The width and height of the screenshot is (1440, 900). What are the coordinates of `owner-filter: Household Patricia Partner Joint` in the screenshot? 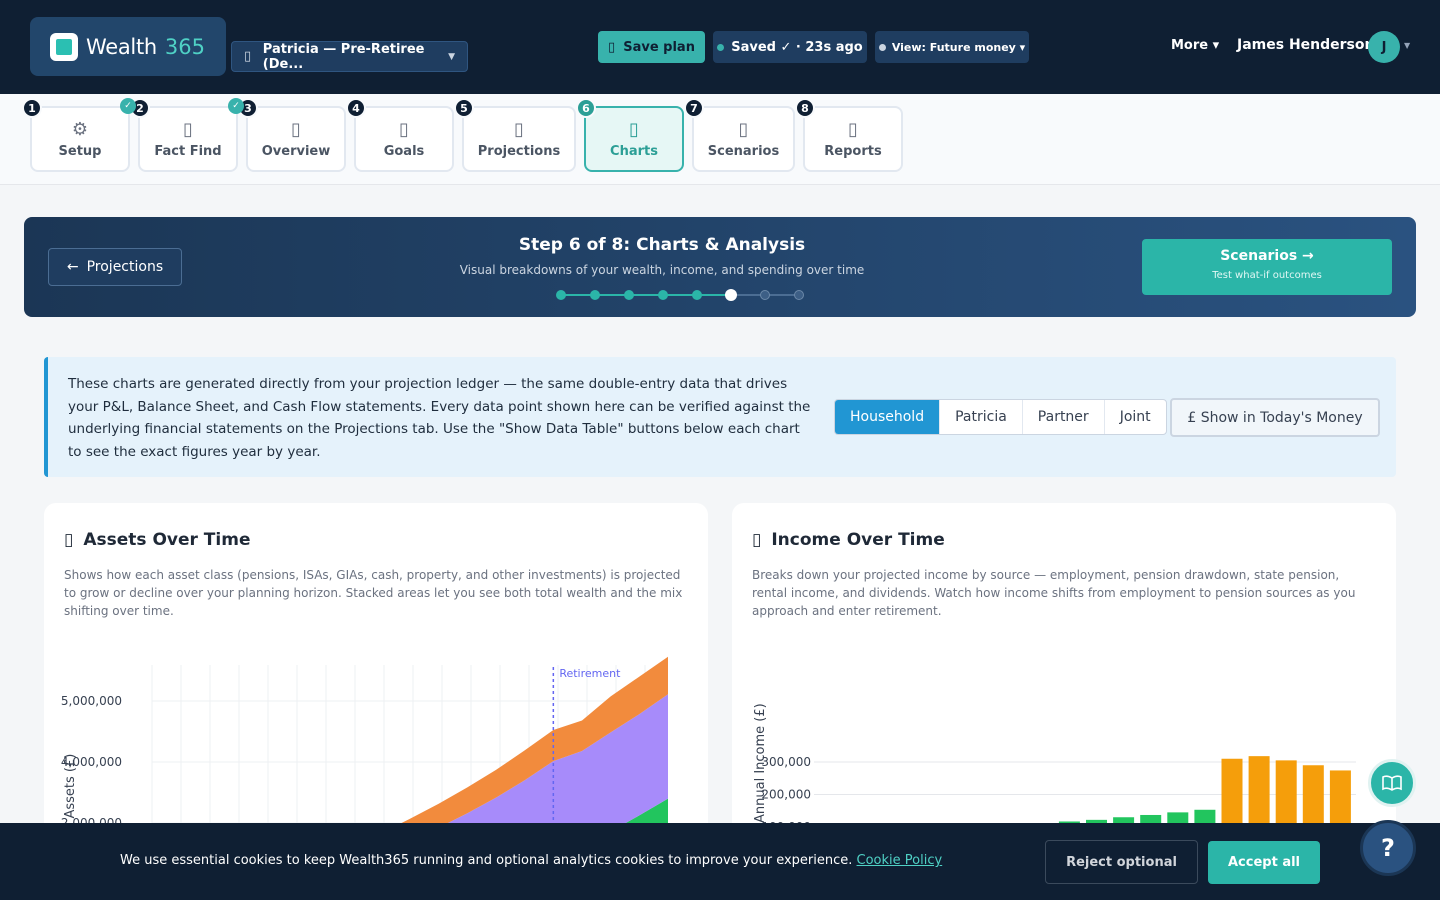 It's located at (1000, 417).